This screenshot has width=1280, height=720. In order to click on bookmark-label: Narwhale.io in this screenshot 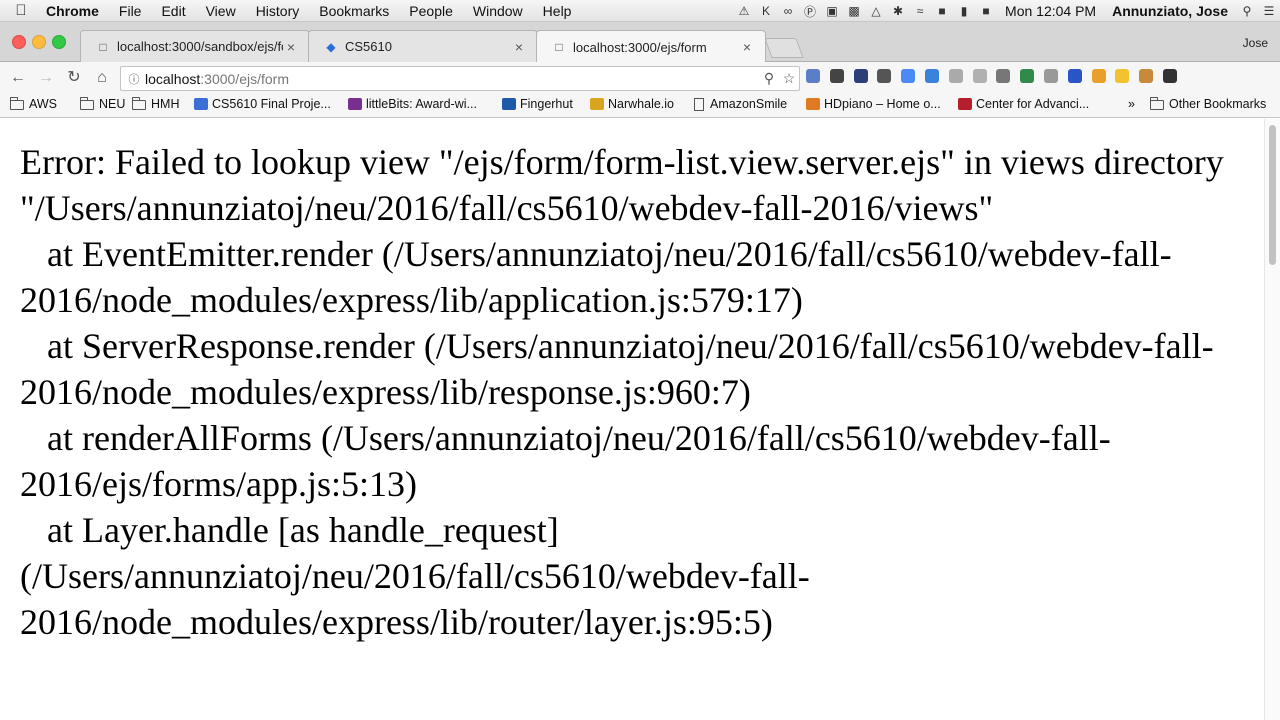, I will do `click(641, 104)`.